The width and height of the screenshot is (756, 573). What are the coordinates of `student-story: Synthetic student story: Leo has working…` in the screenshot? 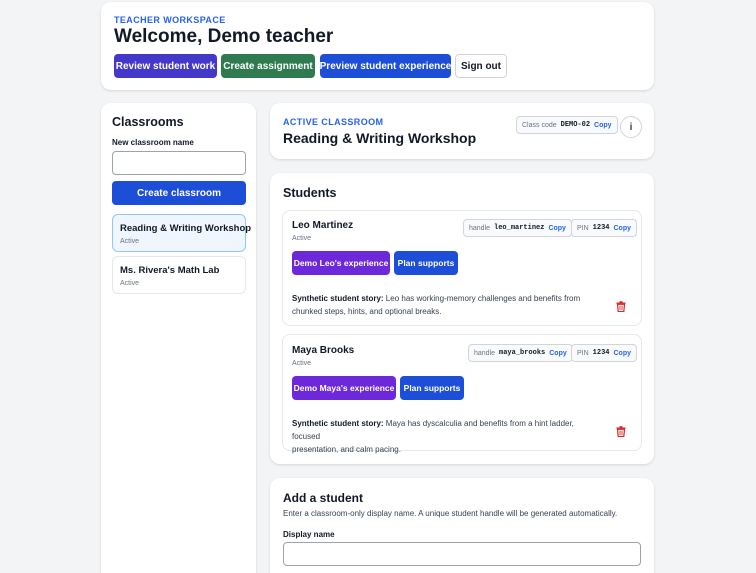 It's located at (442, 305).